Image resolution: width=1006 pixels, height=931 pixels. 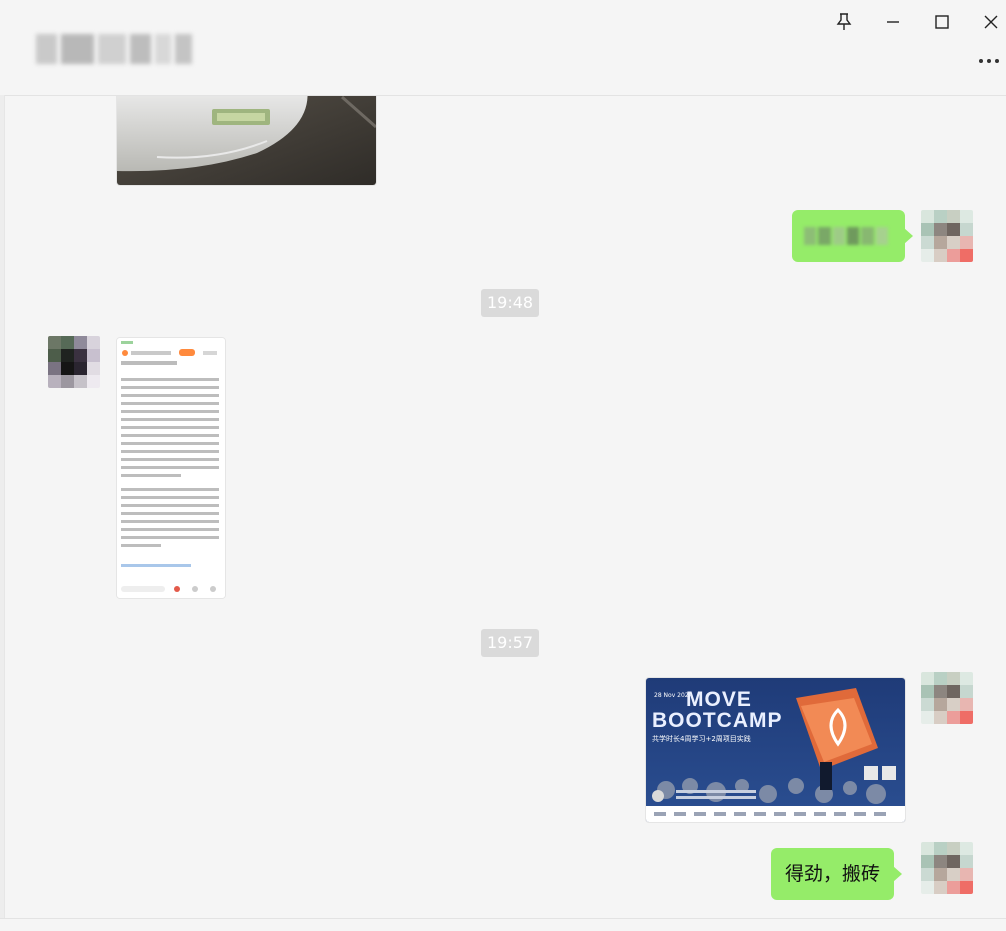 What do you see at coordinates (74, 362) in the screenshot?
I see `contact-avatar` at bounding box center [74, 362].